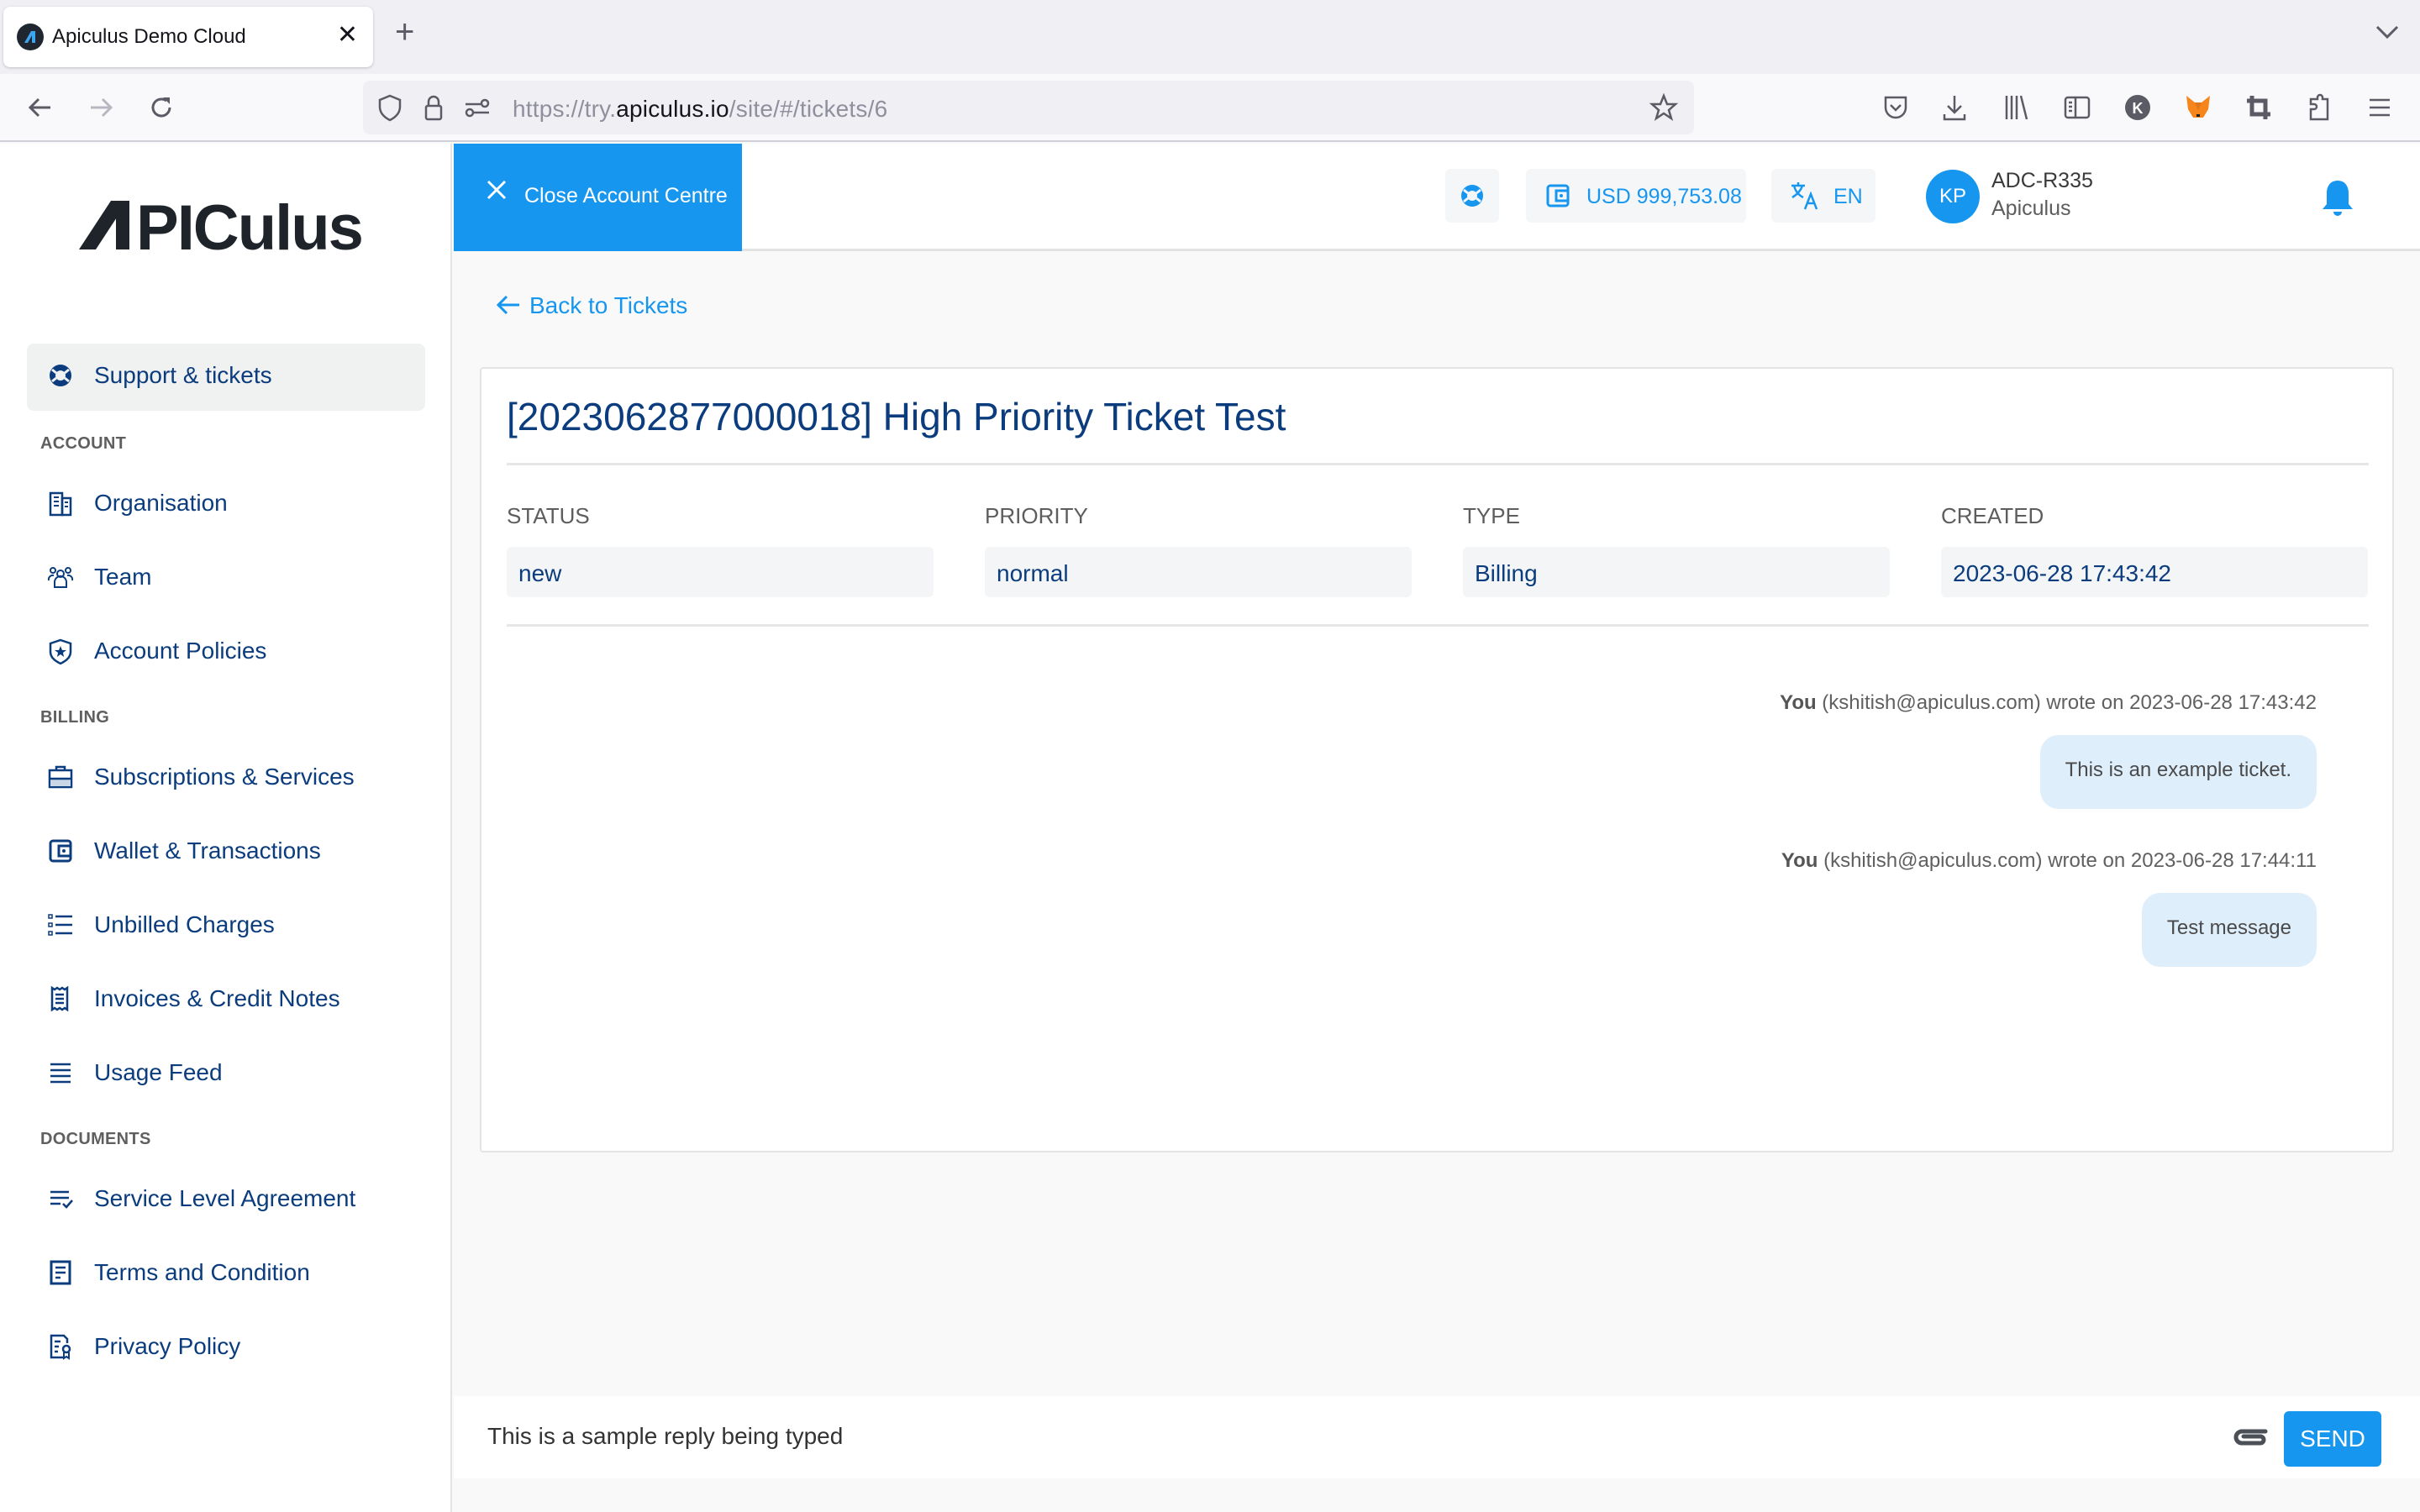 The image size is (2420, 1512). Describe the element at coordinates (497, 190) in the screenshot. I see `close-icon` at that location.